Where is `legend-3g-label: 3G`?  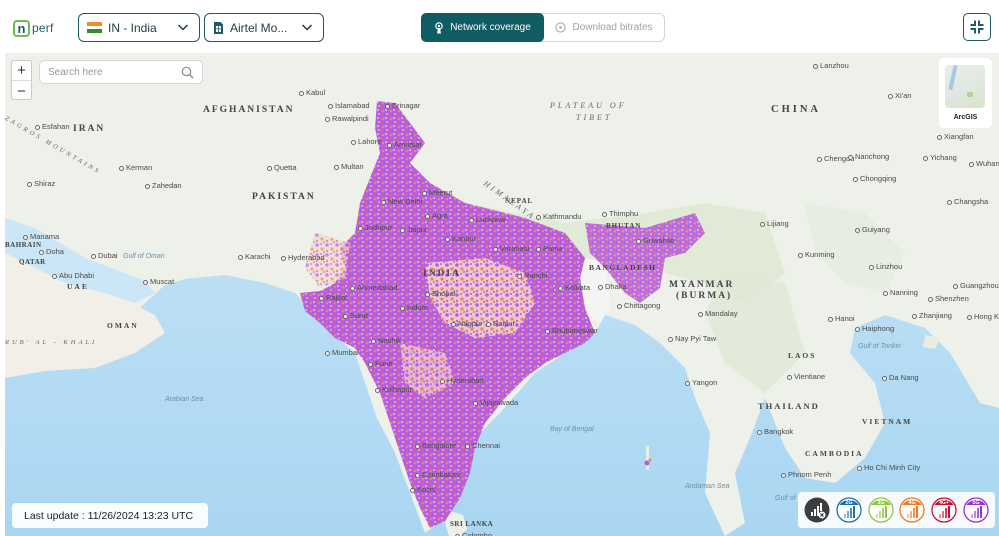 legend-3g-label: 3G is located at coordinates (880, 503).